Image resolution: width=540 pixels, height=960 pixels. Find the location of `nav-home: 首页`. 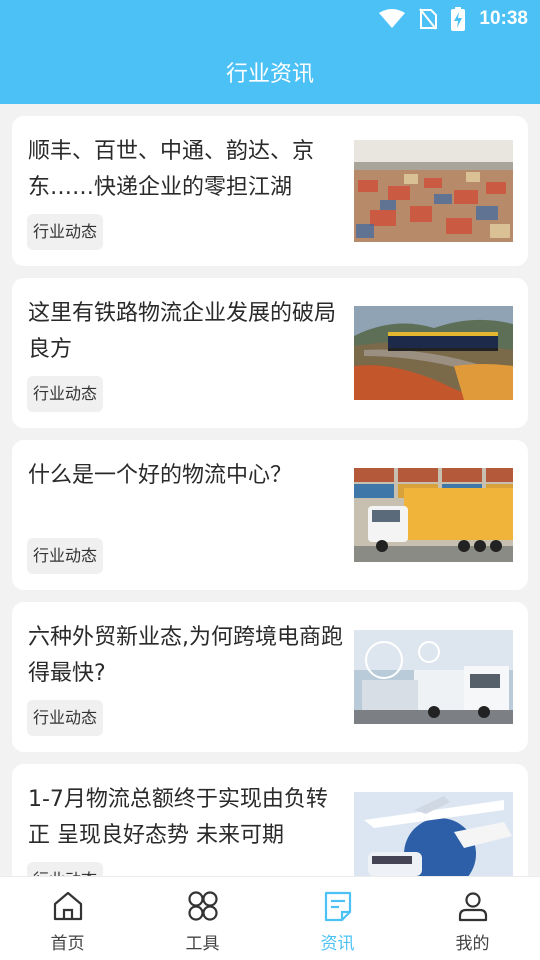

nav-home: 首页 is located at coordinates (67, 918).